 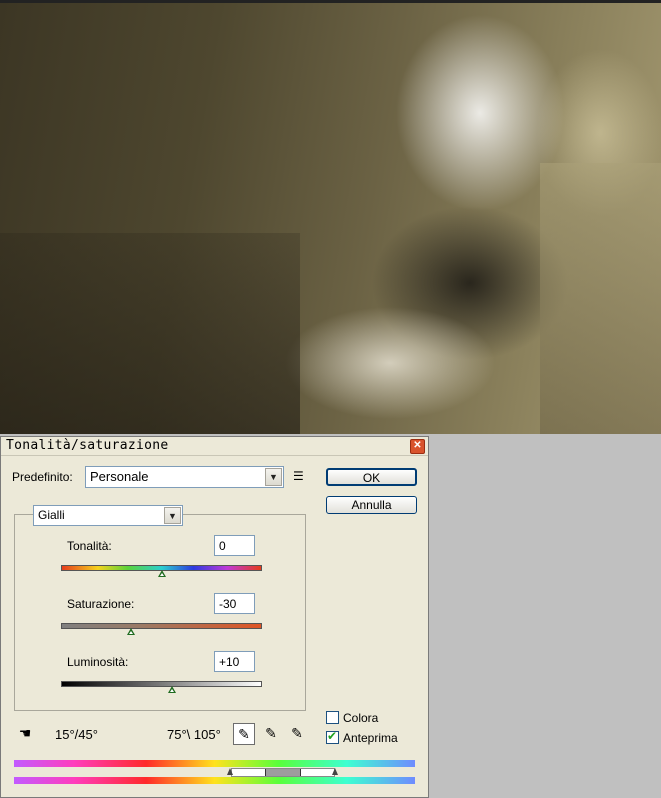 I want to click on saturation-slider-thumb, so click(x=131, y=631).